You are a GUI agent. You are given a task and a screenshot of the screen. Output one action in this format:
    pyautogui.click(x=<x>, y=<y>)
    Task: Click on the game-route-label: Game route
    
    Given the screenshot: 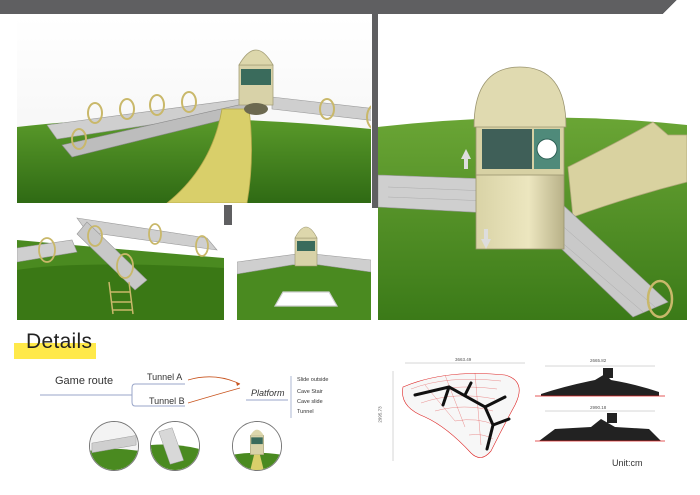 What is the action you would take?
    pyautogui.click(x=84, y=381)
    